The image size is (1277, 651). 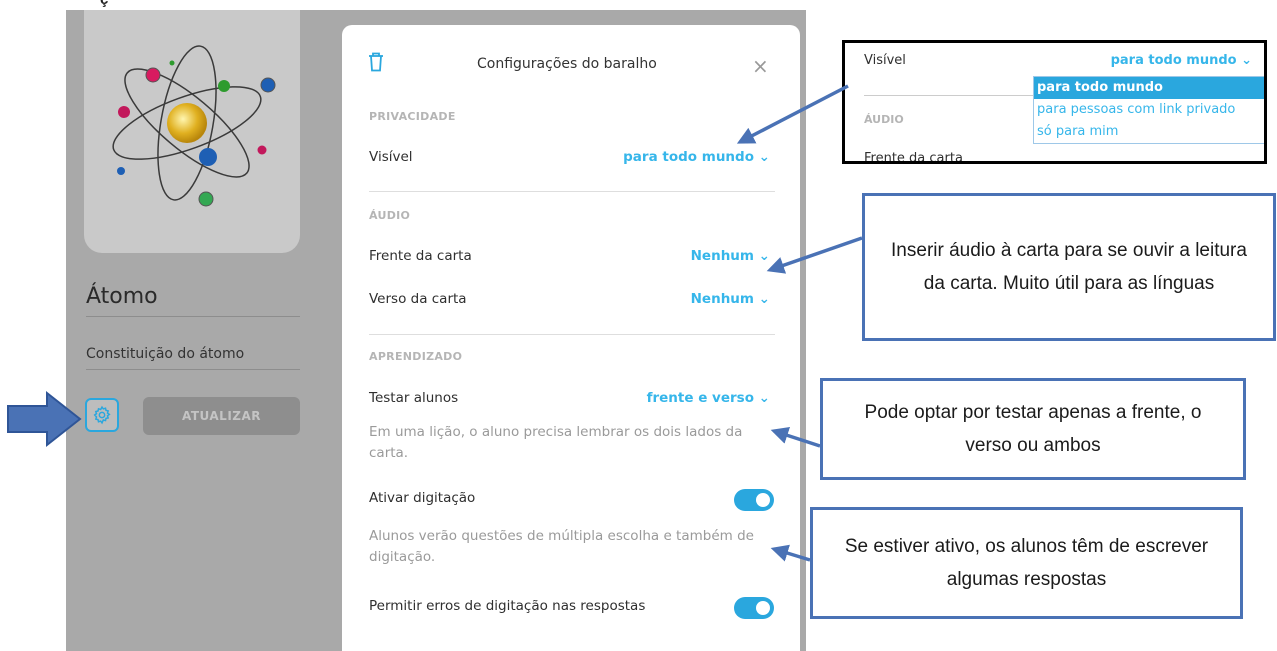 I want to click on update-button: ATUALIZAR, so click(x=221, y=416).